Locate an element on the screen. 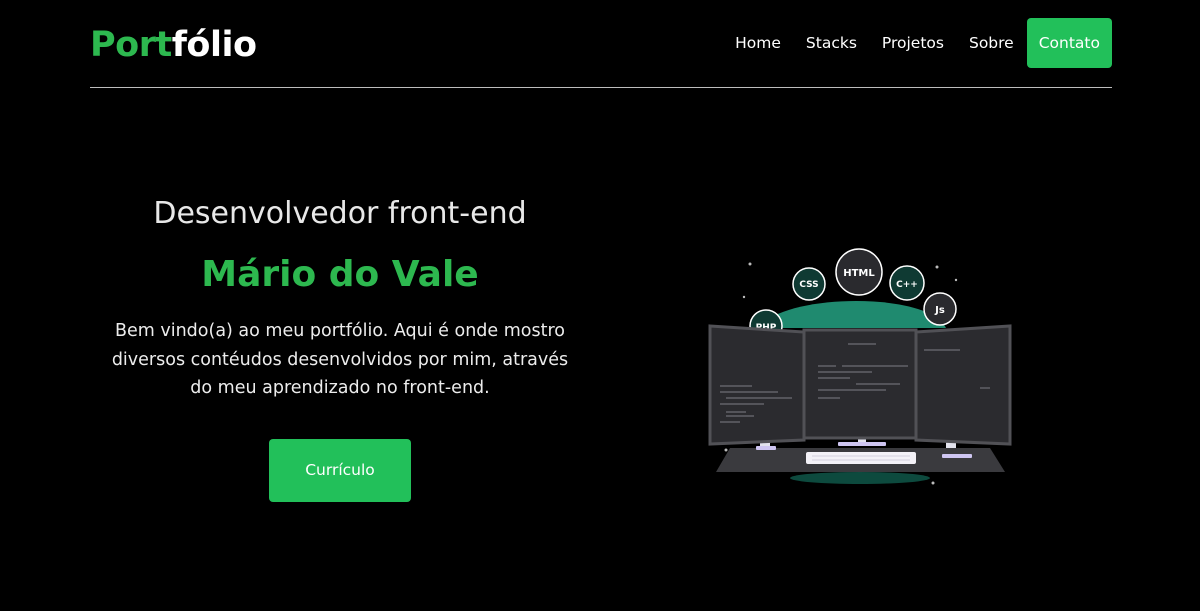  badge-cpp-label: C++ is located at coordinates (907, 285).